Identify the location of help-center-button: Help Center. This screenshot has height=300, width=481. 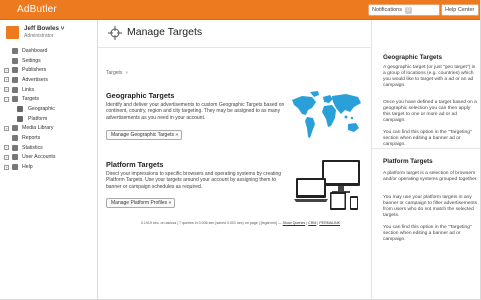
(460, 10).